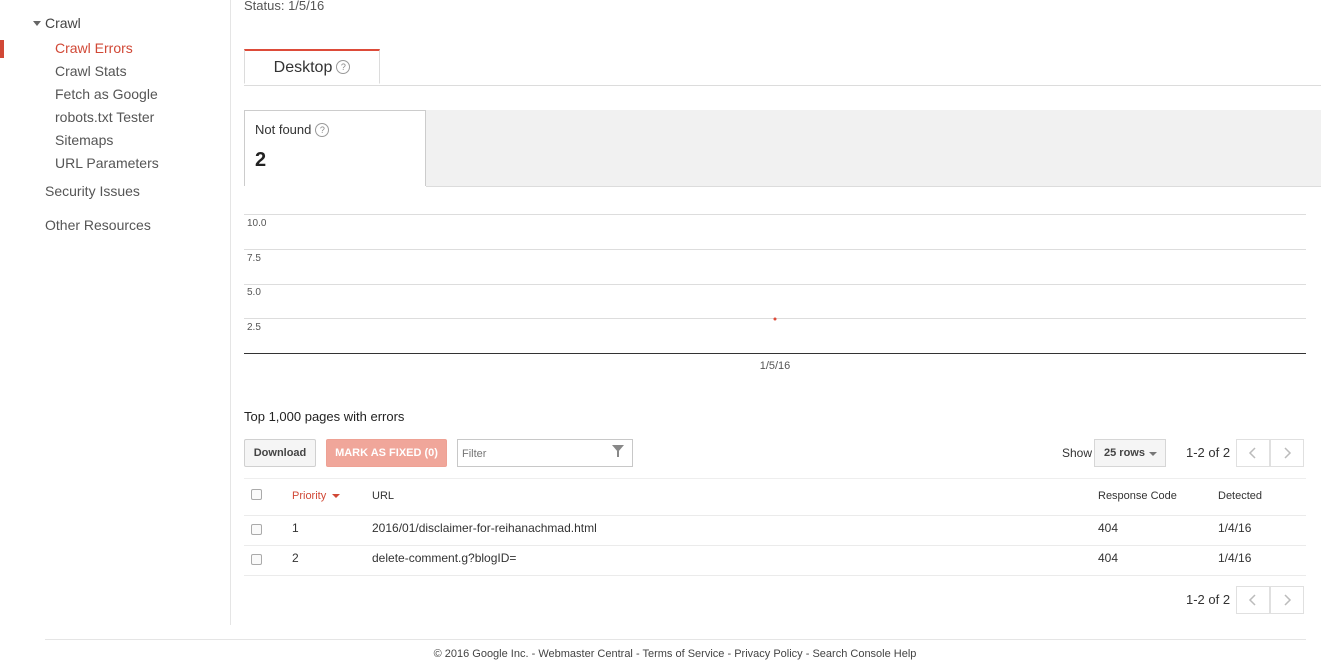  What do you see at coordinates (324, 416) in the screenshot?
I see `table-title: Top 1,000 pages with errors` at bounding box center [324, 416].